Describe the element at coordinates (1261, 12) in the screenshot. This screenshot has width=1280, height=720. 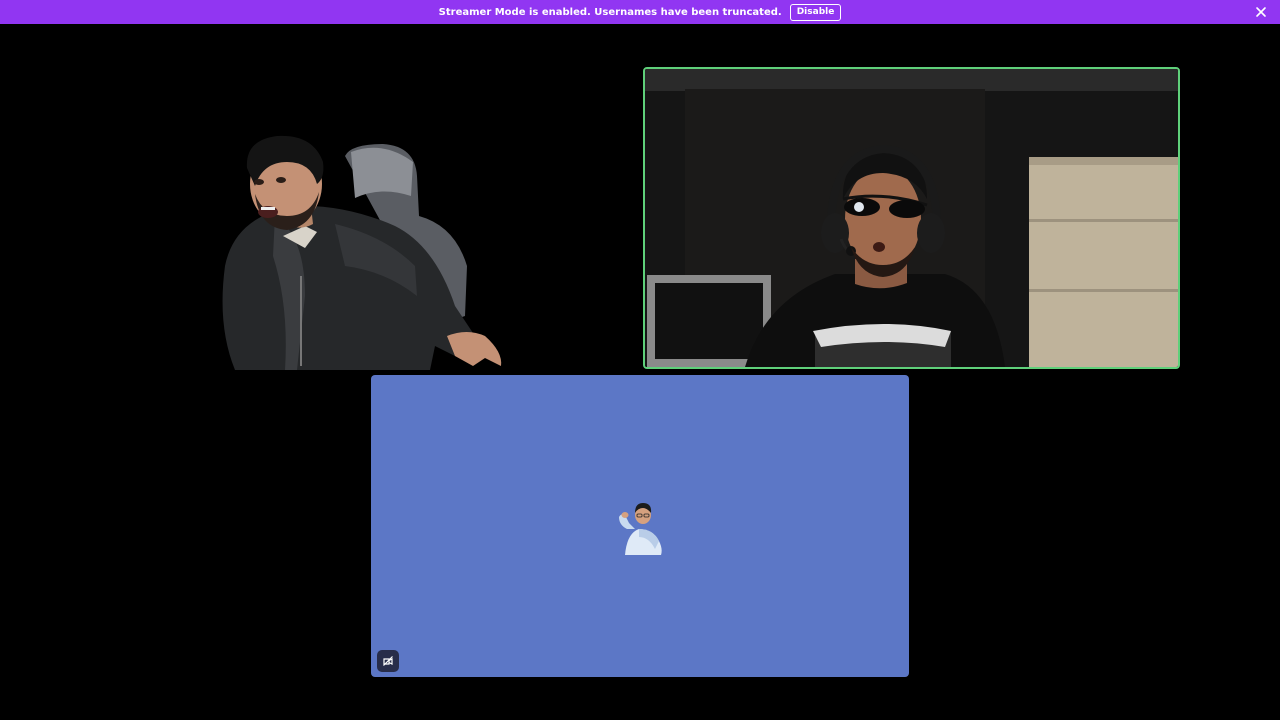
I see `close-icon` at that location.